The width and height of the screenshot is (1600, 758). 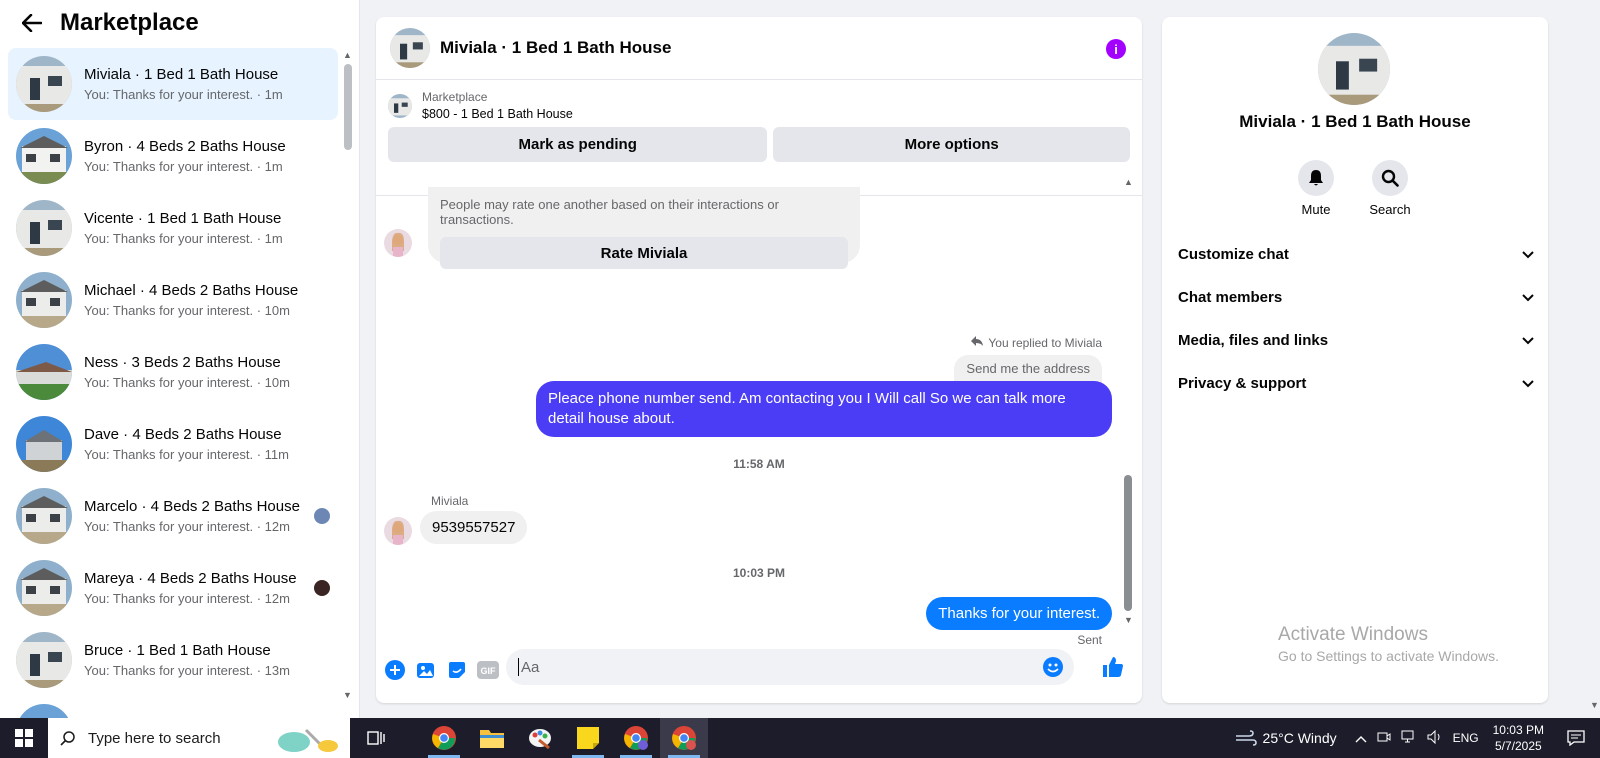 What do you see at coordinates (1356, 254) in the screenshot?
I see `section-customize-chat: Customize chat` at bounding box center [1356, 254].